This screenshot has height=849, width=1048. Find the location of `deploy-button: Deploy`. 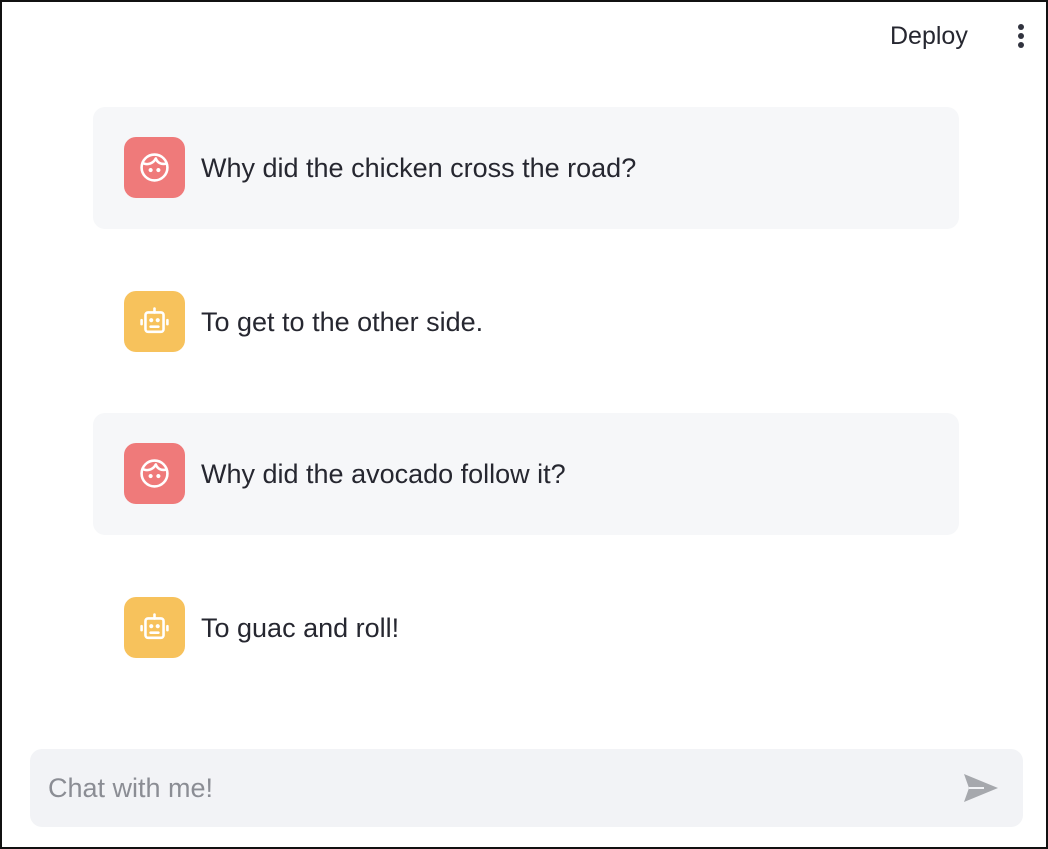

deploy-button: Deploy is located at coordinates (929, 36).